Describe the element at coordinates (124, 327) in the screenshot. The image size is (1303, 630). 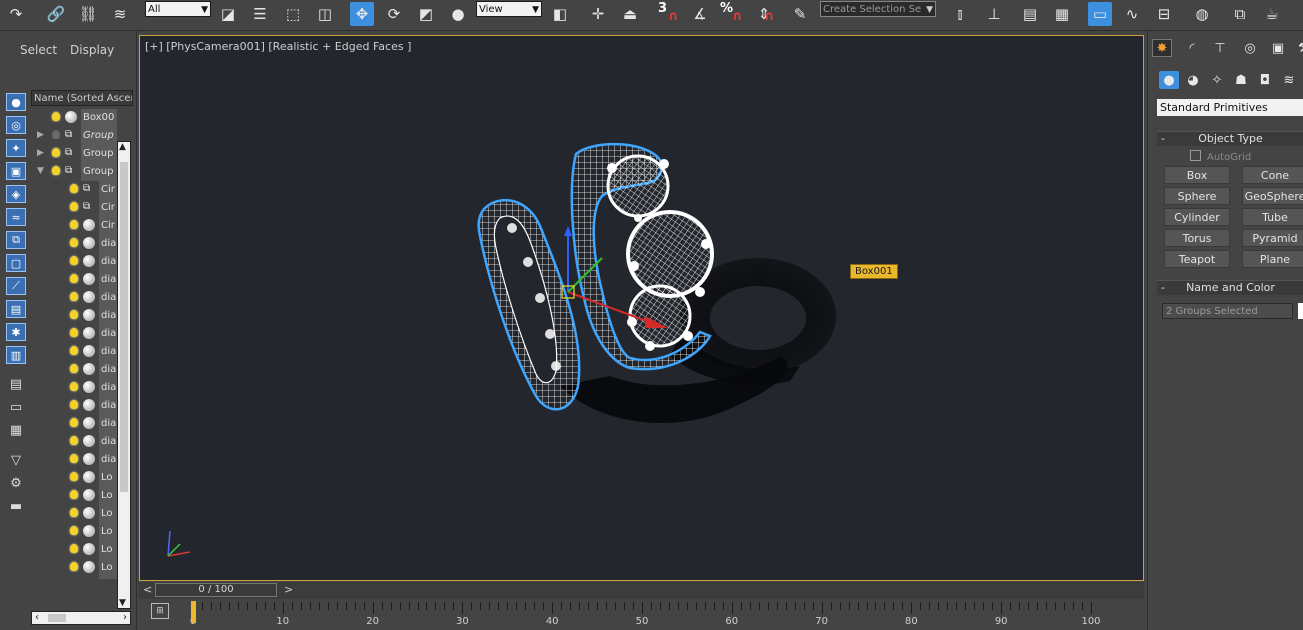
I see `vertical-scroll-thumb` at that location.